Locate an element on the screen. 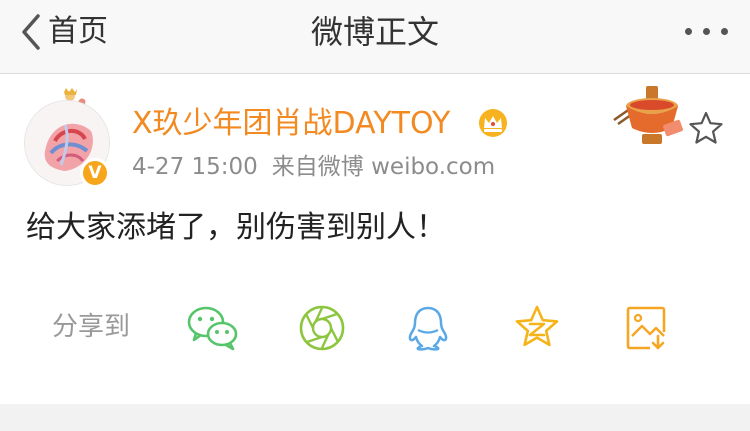 This screenshot has height=431, width=750. post-meta: 4-27 15:00 来自微博 weibo.com is located at coordinates (313, 167).